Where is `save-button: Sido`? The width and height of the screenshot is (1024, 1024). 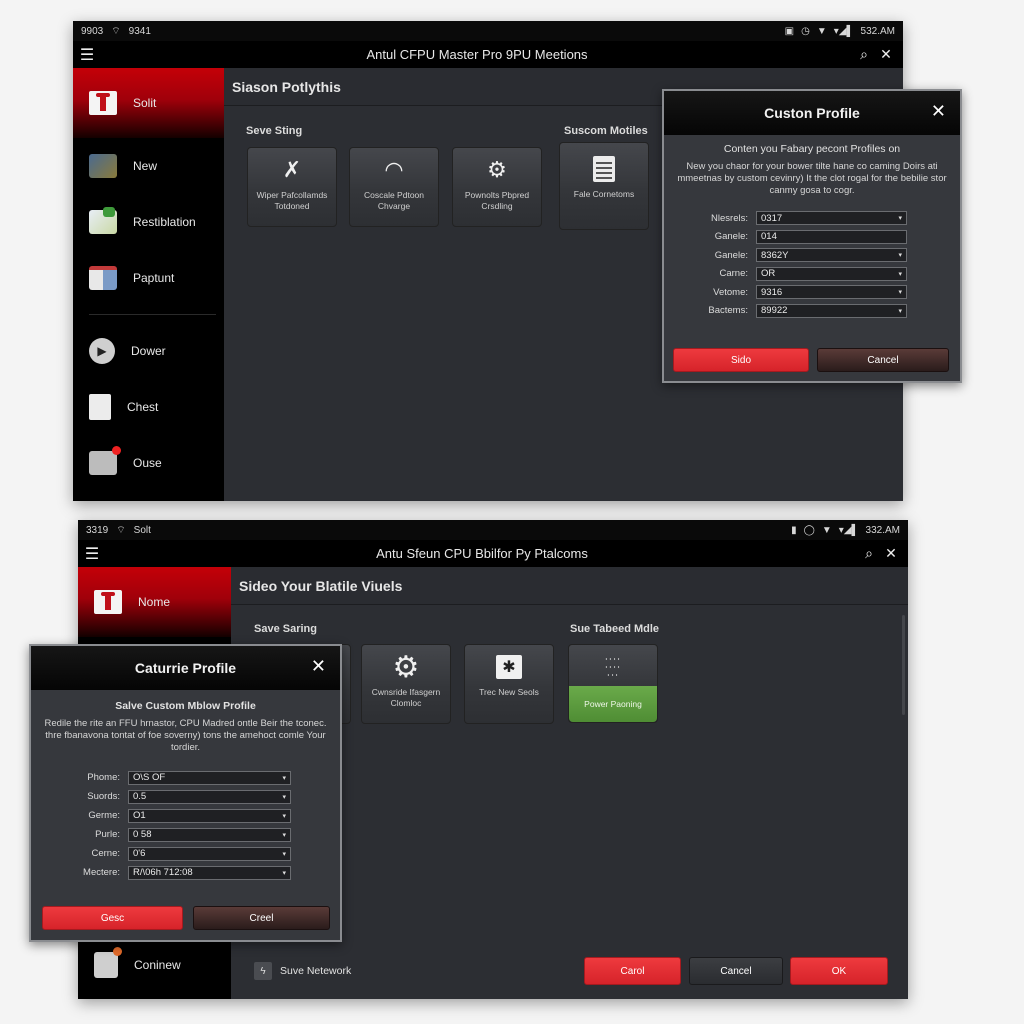 save-button: Sido is located at coordinates (741, 360).